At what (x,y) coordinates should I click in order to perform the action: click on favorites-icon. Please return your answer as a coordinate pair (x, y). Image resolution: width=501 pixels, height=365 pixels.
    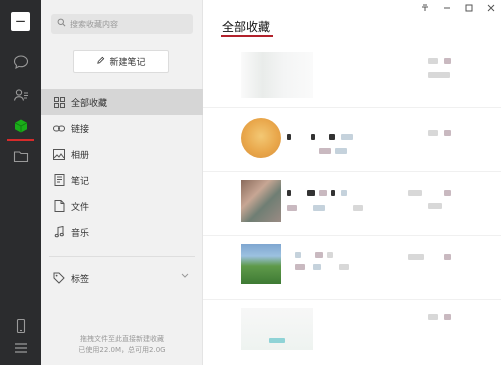
    Looking at the image, I should click on (20, 125).